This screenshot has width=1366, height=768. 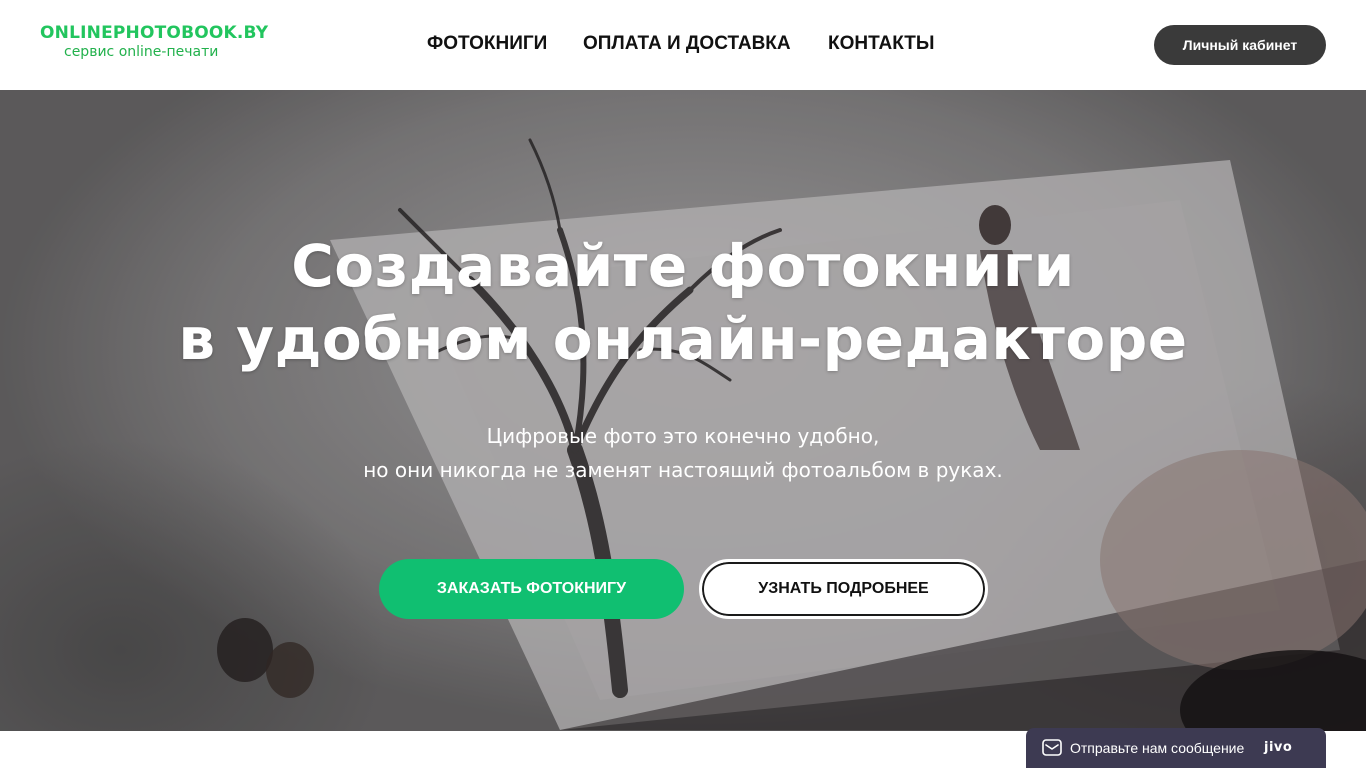 What do you see at coordinates (881, 44) in the screenshot?
I see `nav-item-contacts: КОНТАКТЫ` at bounding box center [881, 44].